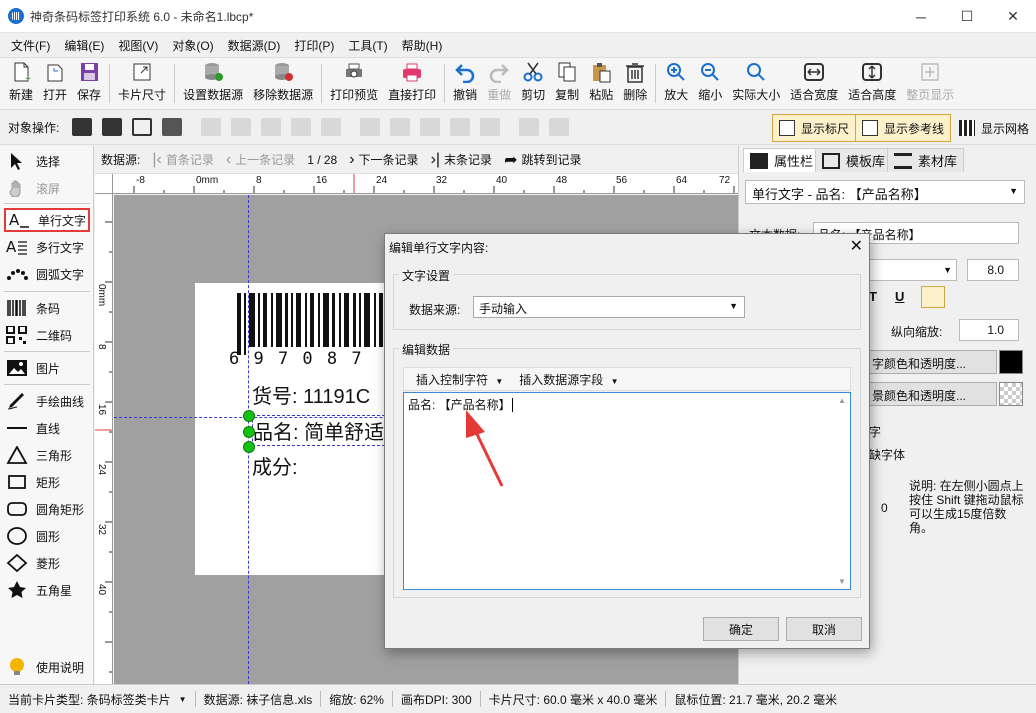  I want to click on underline-button: U, so click(899, 296).